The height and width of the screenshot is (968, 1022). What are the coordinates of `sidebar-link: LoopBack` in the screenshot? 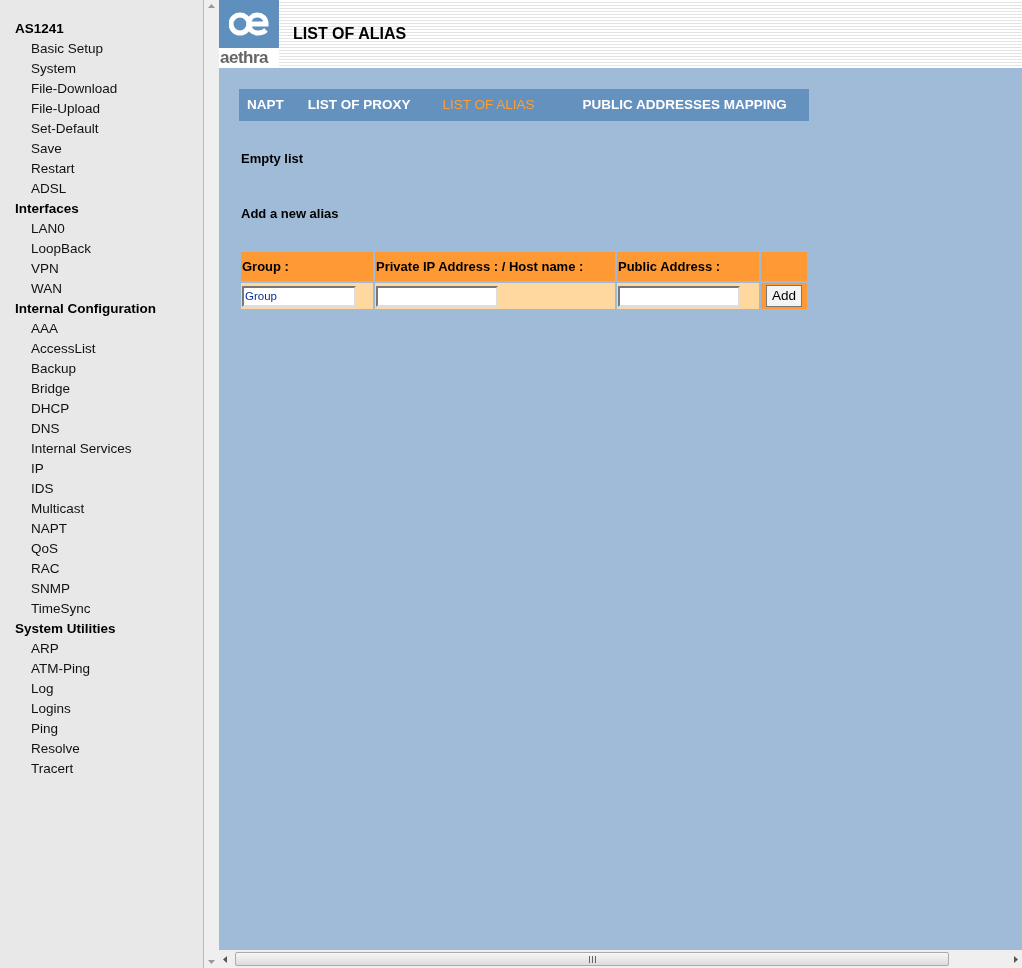 It's located at (61, 249).